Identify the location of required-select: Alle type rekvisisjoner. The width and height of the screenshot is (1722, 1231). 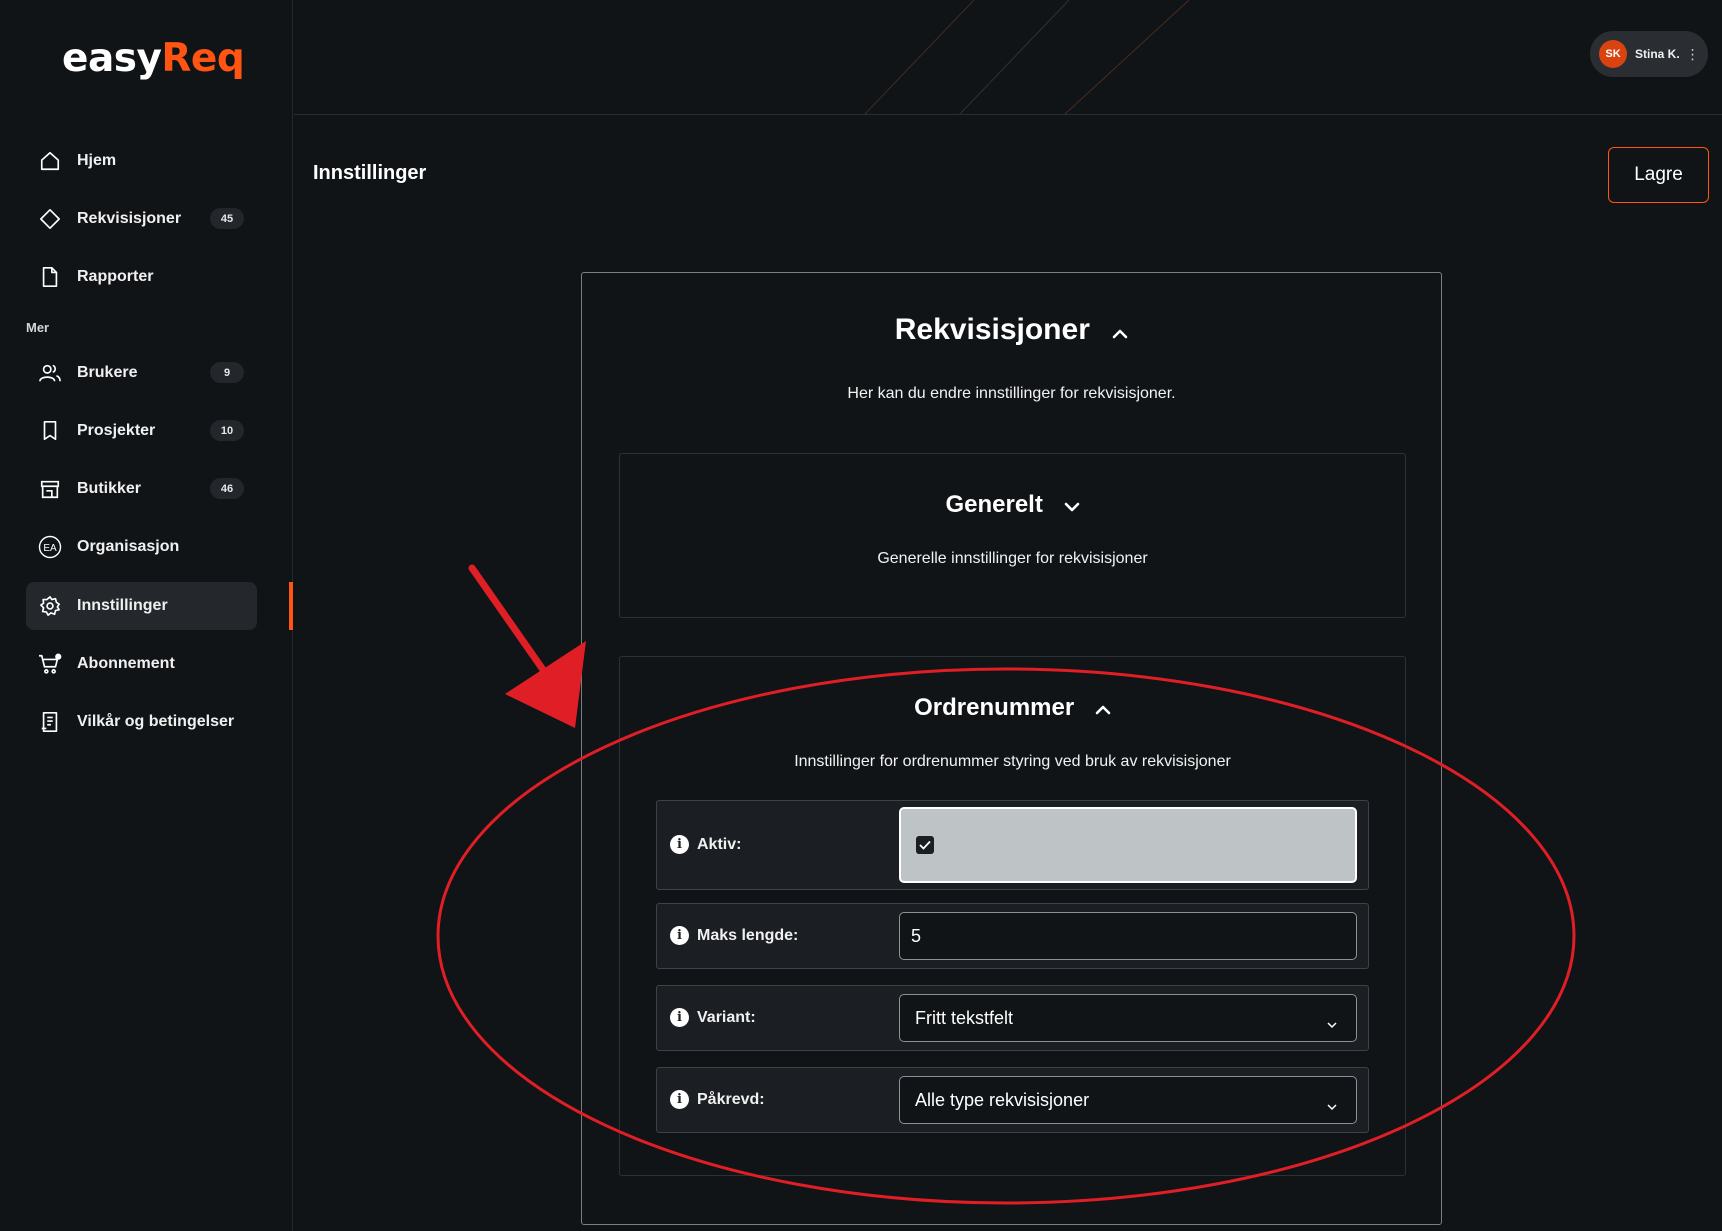
(1128, 1100).